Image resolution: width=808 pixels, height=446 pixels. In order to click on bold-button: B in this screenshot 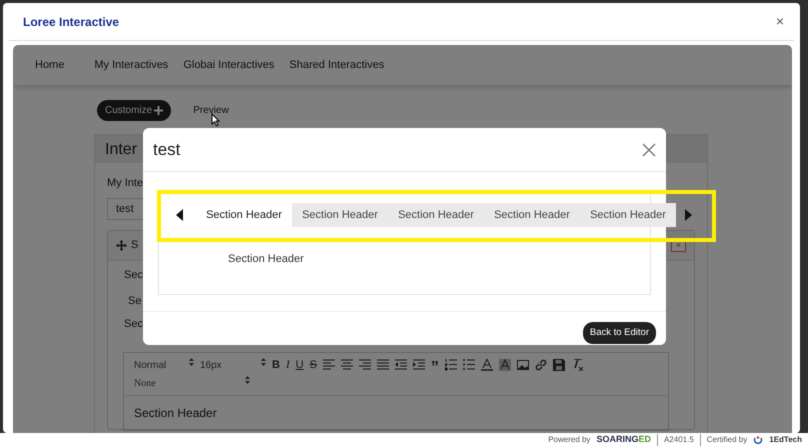, I will do `click(276, 365)`.